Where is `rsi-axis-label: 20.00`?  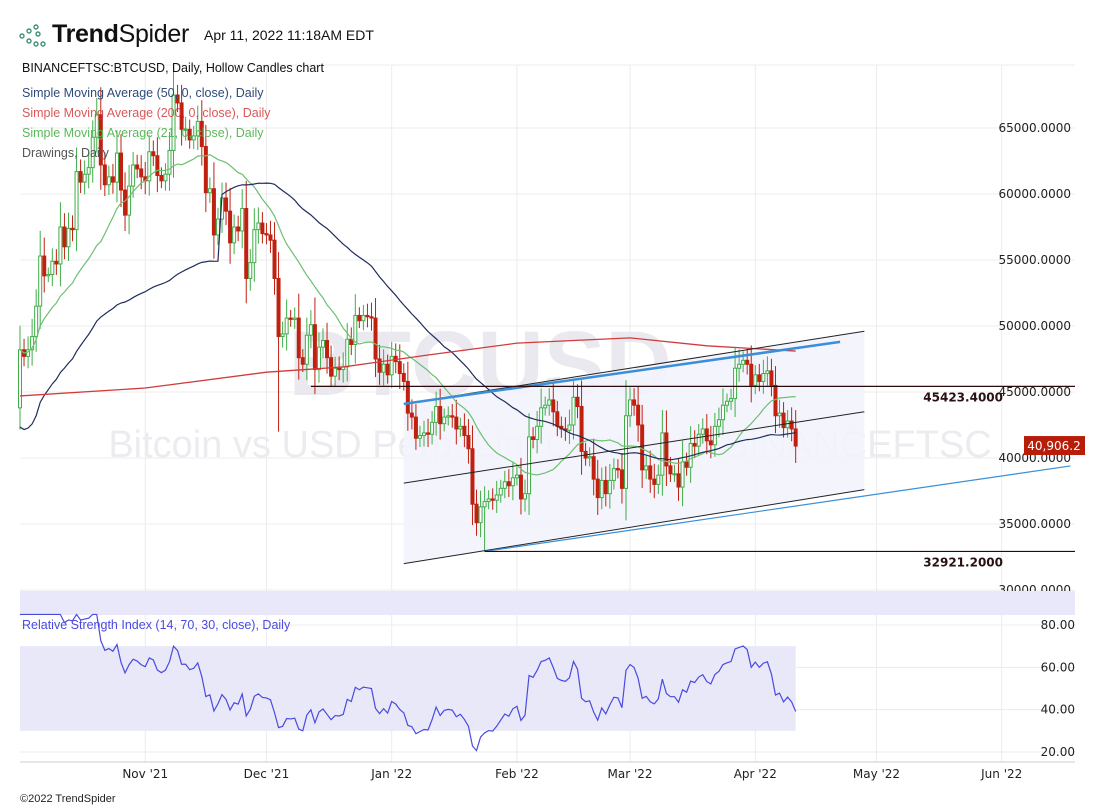 rsi-axis-label: 20.00 is located at coordinates (1058, 752).